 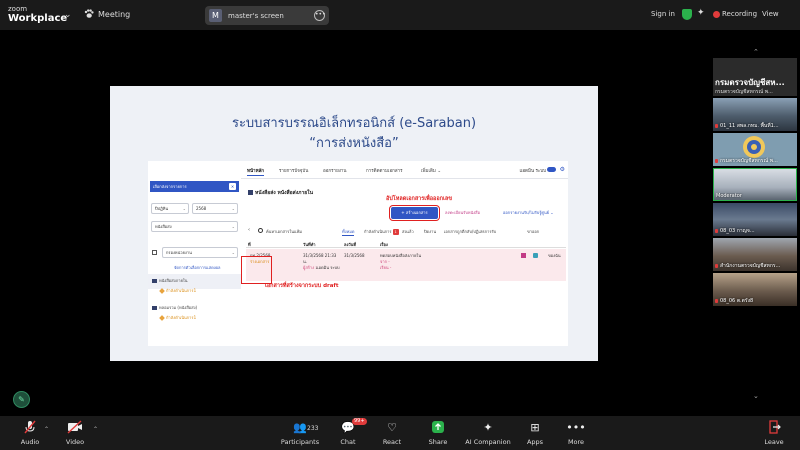 I want to click on display-options-link: จัดการตัวเลือกการแสดงผล, so click(x=197, y=267).